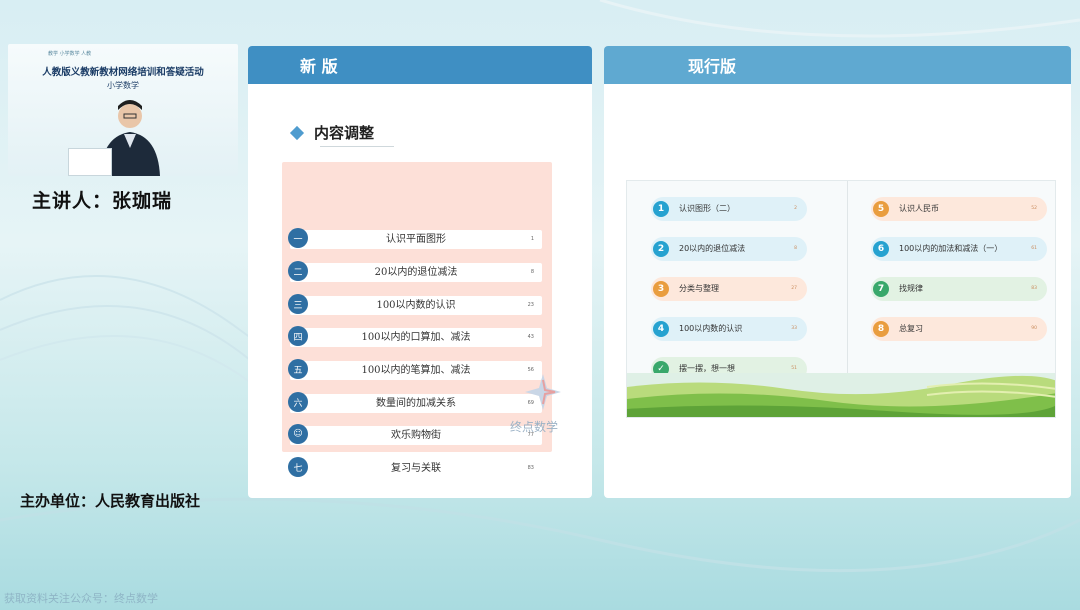 The image size is (1080, 610). What do you see at coordinates (959, 329) in the screenshot?
I see `current-toc-item: 8 总复习 90` at bounding box center [959, 329].